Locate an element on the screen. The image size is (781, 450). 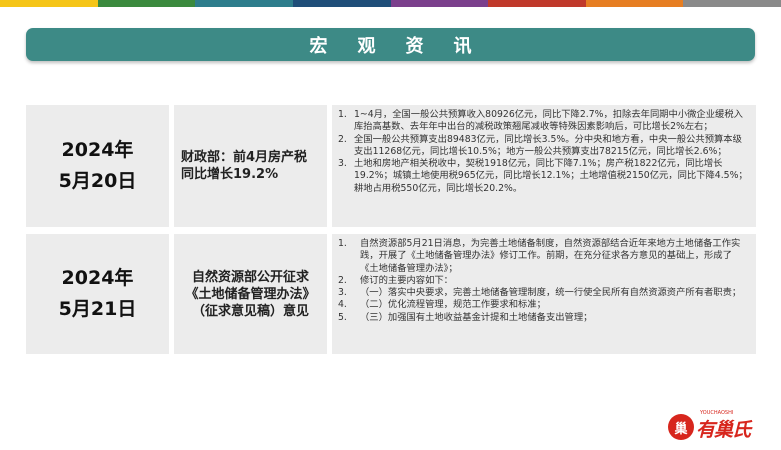
date-day: 5月21日 is located at coordinates (97, 309).